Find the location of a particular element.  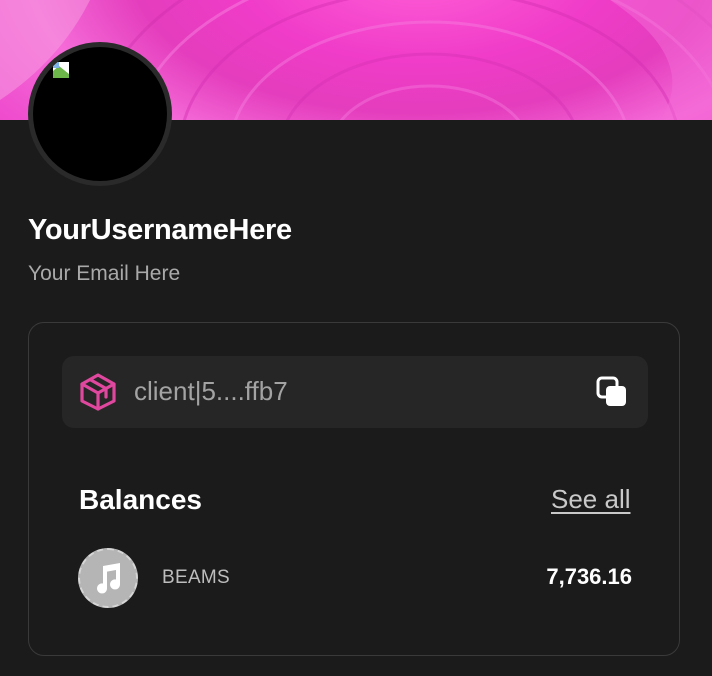

wallet-address: client|5....ffb7 is located at coordinates (211, 391).